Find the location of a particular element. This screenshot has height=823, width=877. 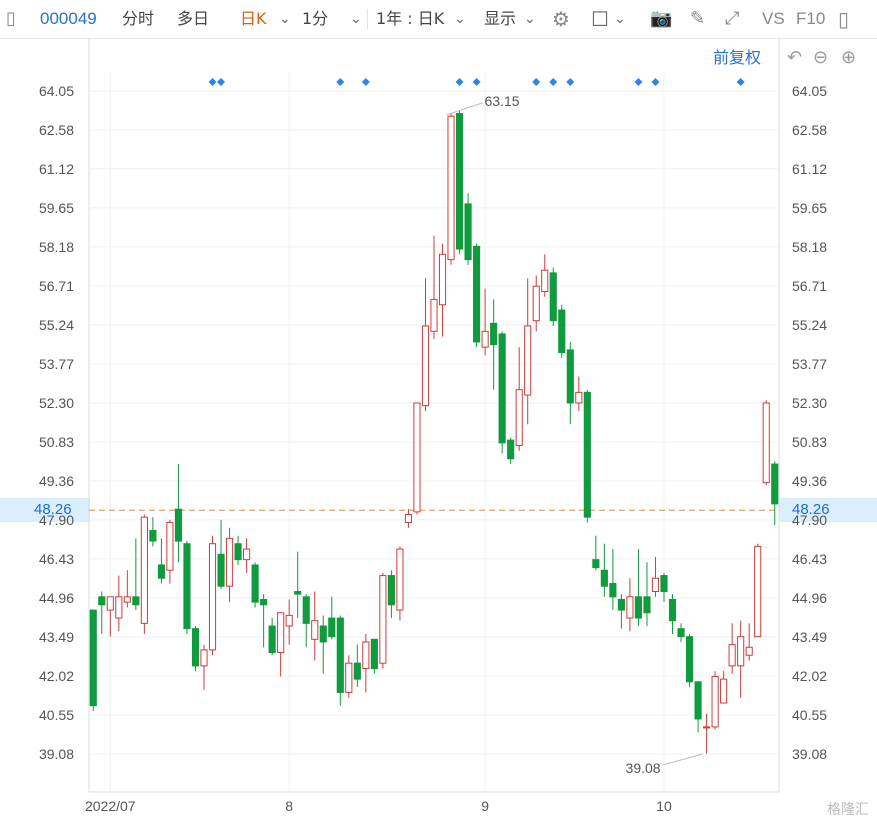

y-tick-label-left: 55.24 is located at coordinates (56, 325).